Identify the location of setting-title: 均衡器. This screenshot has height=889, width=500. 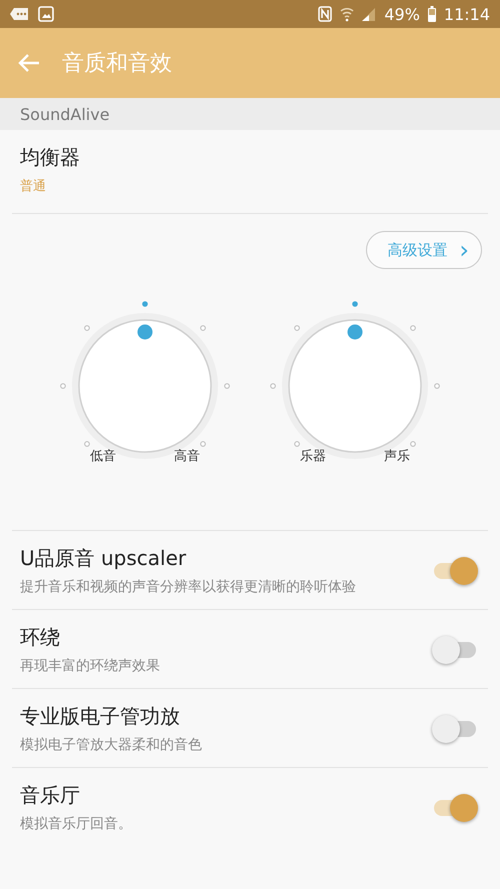
(50, 157).